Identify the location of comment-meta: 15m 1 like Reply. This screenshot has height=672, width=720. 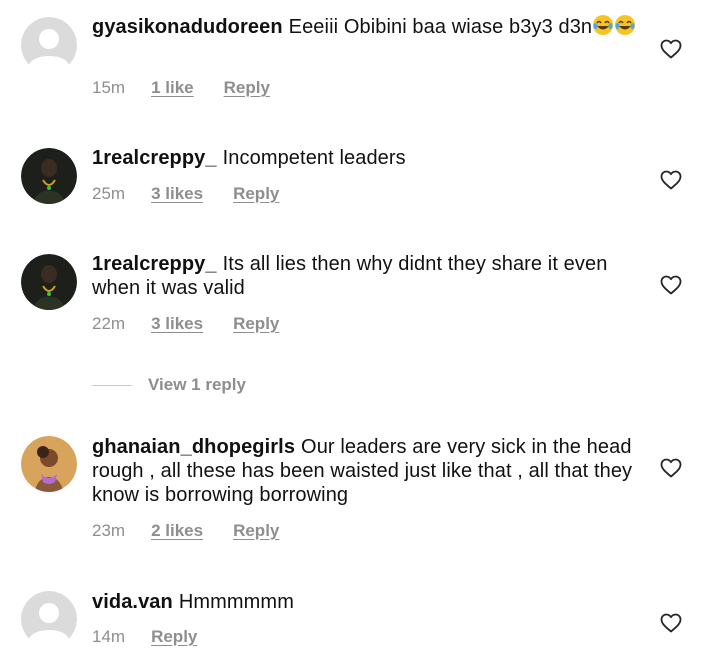
(196, 88).